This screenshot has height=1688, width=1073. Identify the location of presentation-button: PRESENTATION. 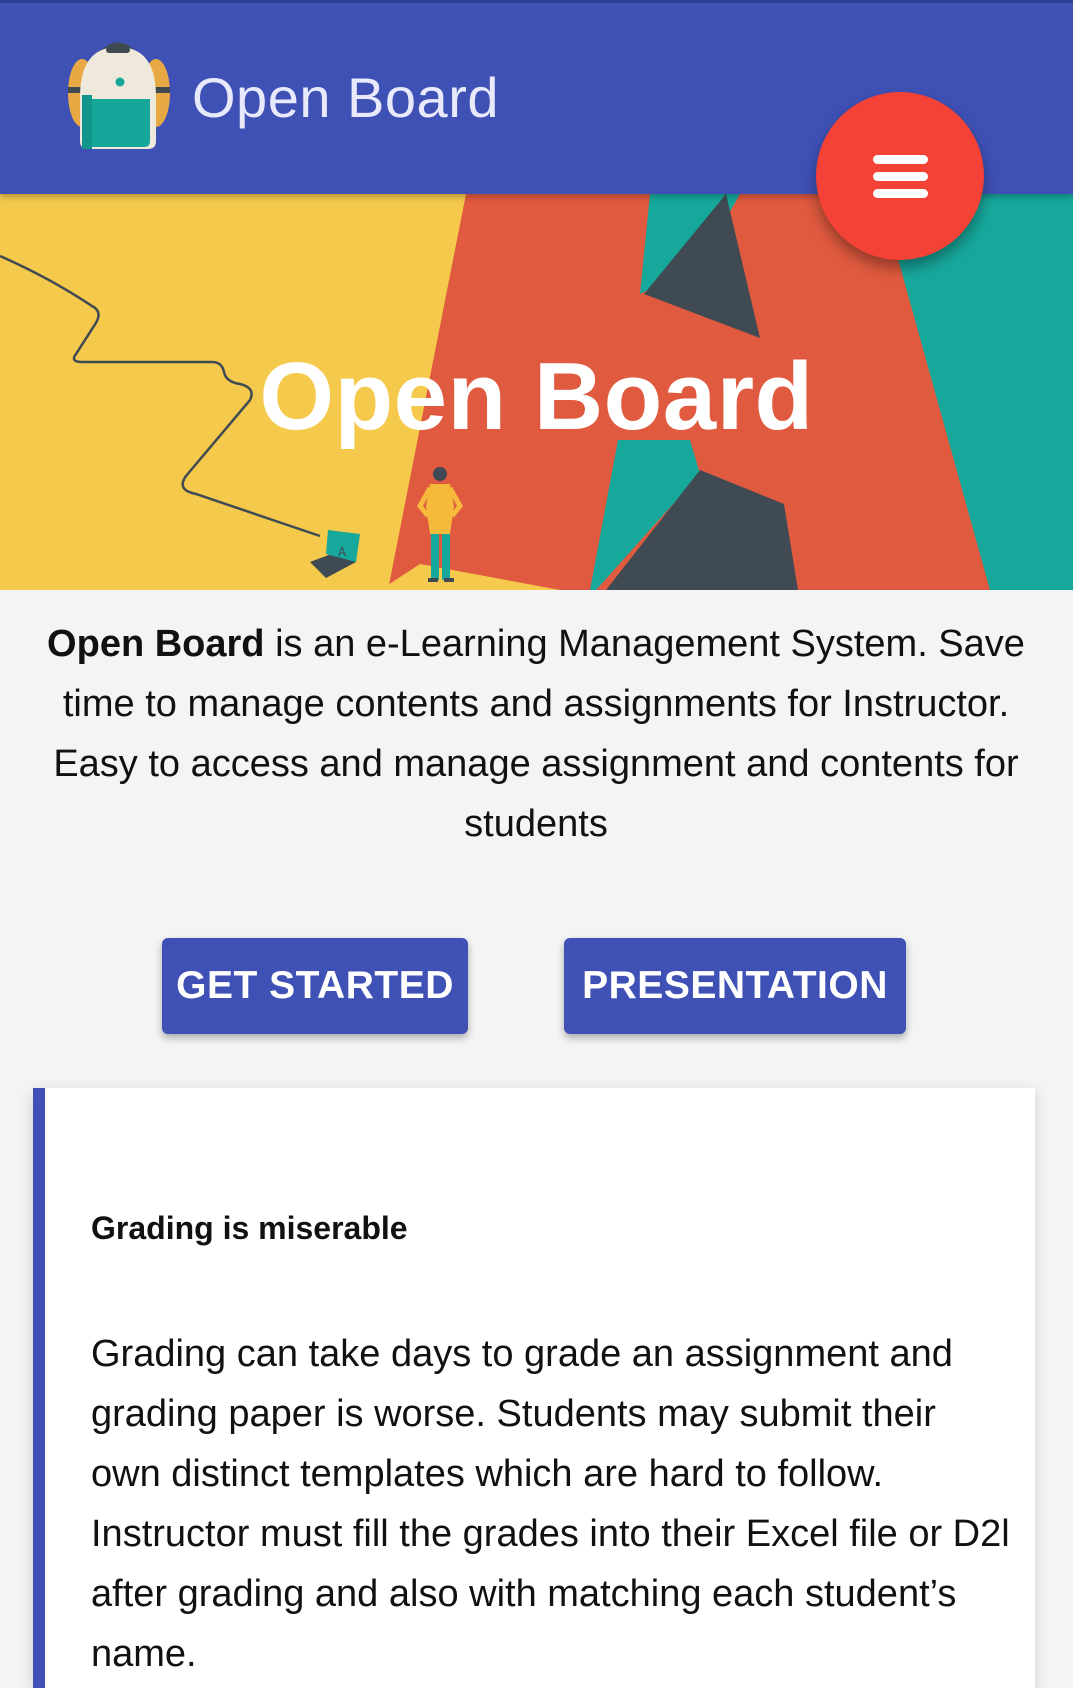
(735, 986).